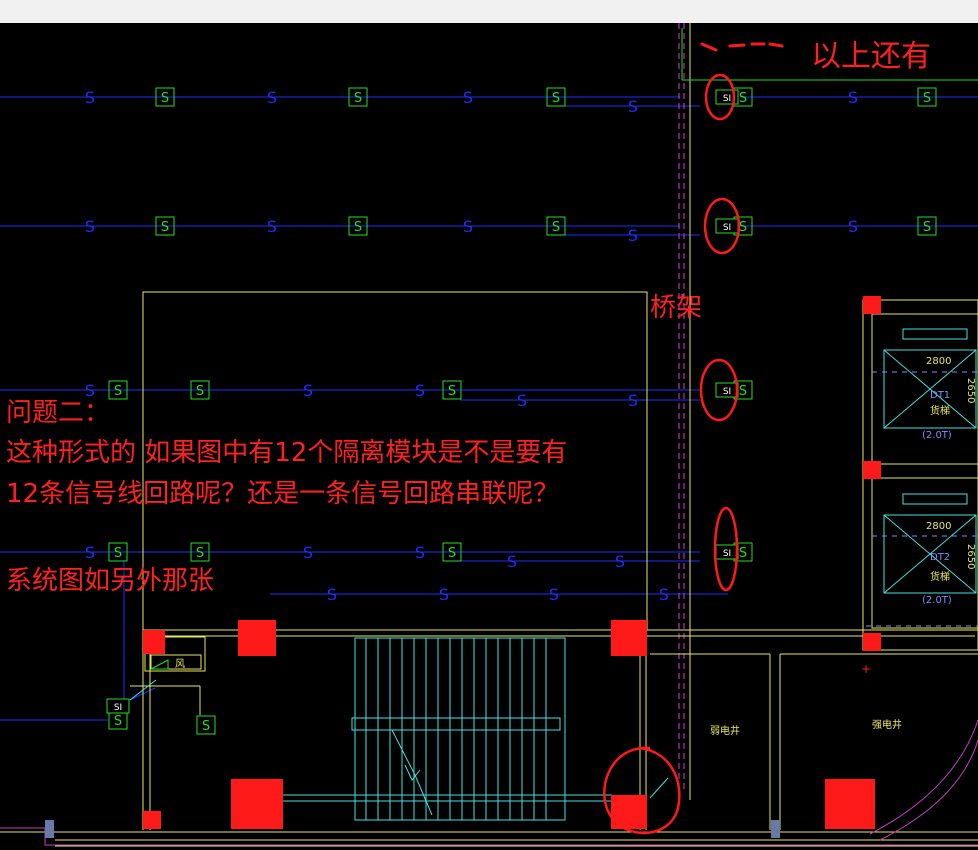 The image size is (978, 850). Describe the element at coordinates (725, 730) in the screenshot. I see `weak-shaft-label: 弱电井` at that location.